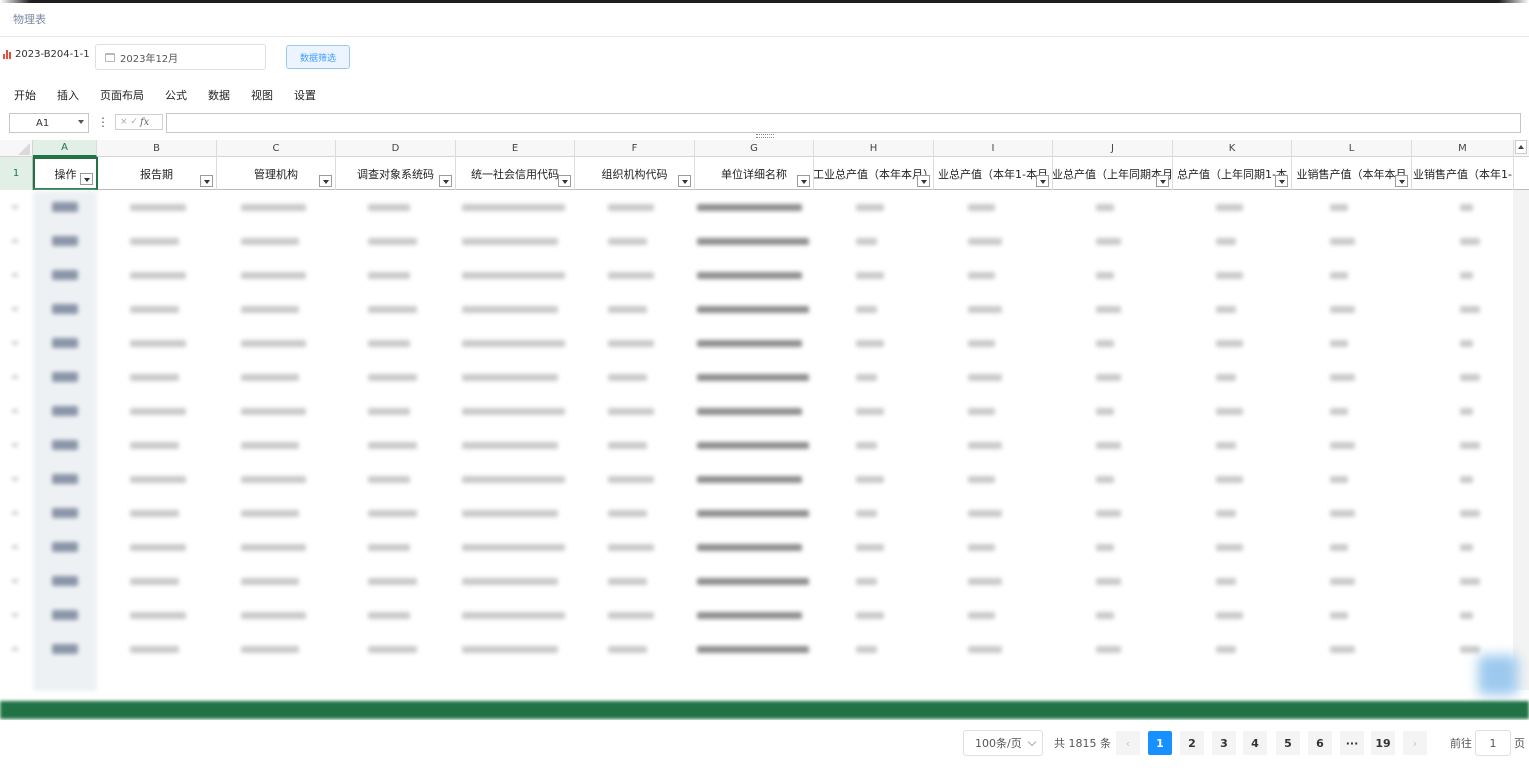  Describe the element at coordinates (1232, 148) in the screenshot. I see `column-letter: K` at that location.